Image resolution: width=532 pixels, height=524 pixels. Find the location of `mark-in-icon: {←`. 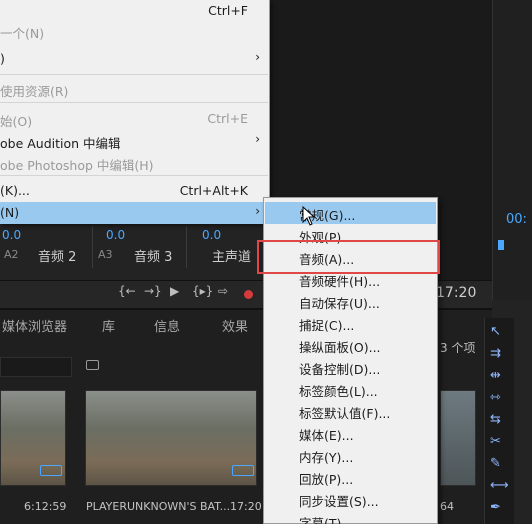

mark-in-icon: {← is located at coordinates (127, 291).